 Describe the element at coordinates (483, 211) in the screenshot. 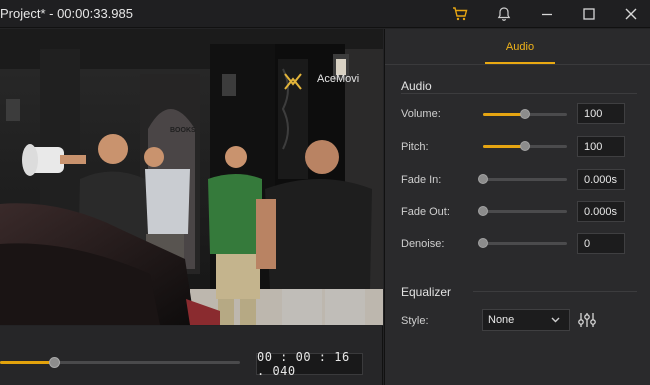

I see `fade-out-slider-handle` at that location.